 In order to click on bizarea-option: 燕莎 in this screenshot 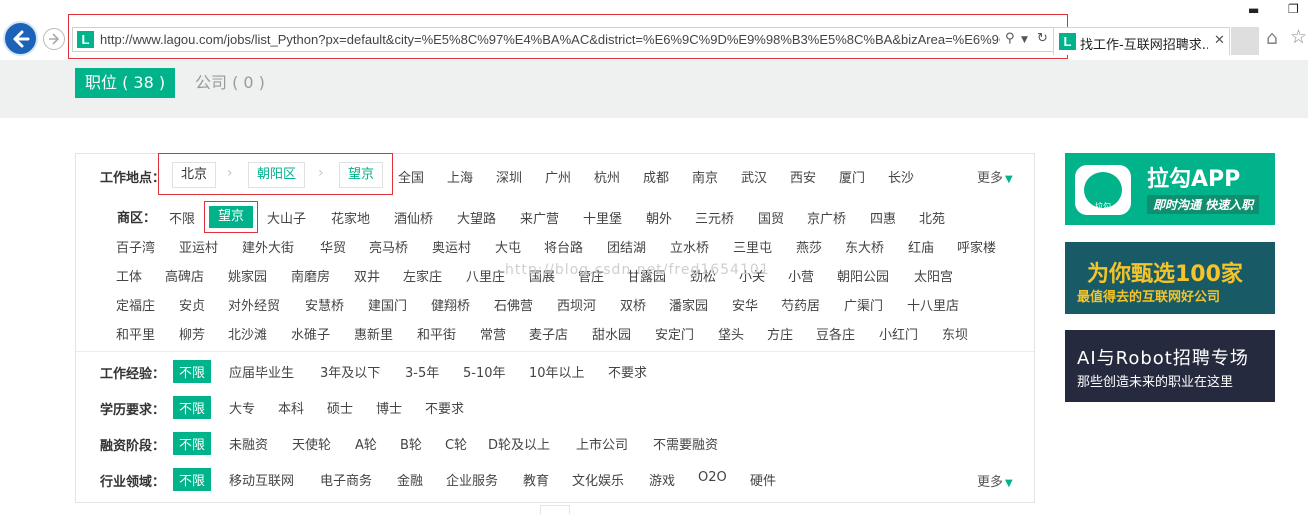, I will do `click(809, 246)`.